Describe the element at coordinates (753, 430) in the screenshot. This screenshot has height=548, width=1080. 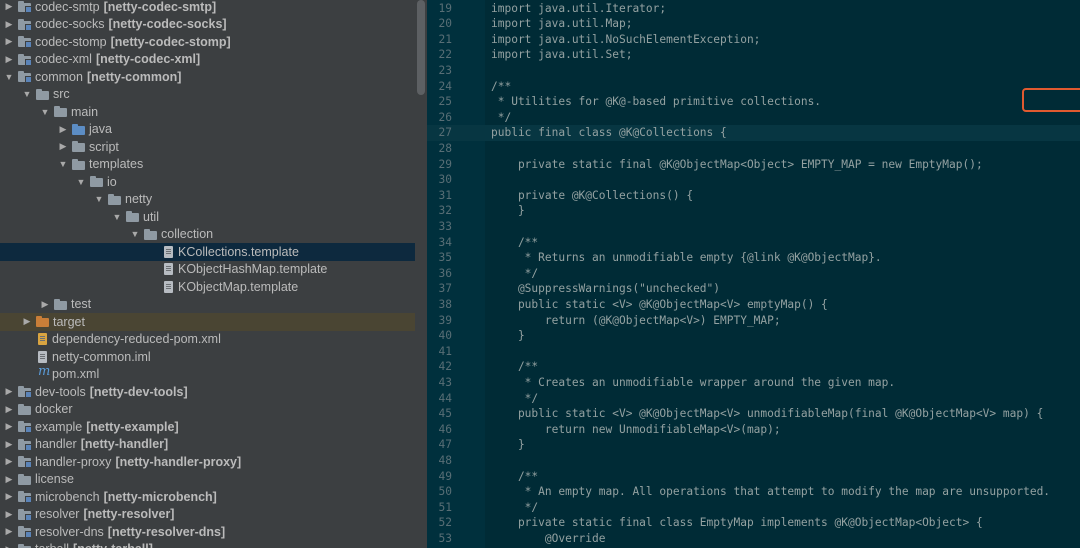
I see `code-line: 46 return new UnmodifiableMap<V>(map);` at that location.